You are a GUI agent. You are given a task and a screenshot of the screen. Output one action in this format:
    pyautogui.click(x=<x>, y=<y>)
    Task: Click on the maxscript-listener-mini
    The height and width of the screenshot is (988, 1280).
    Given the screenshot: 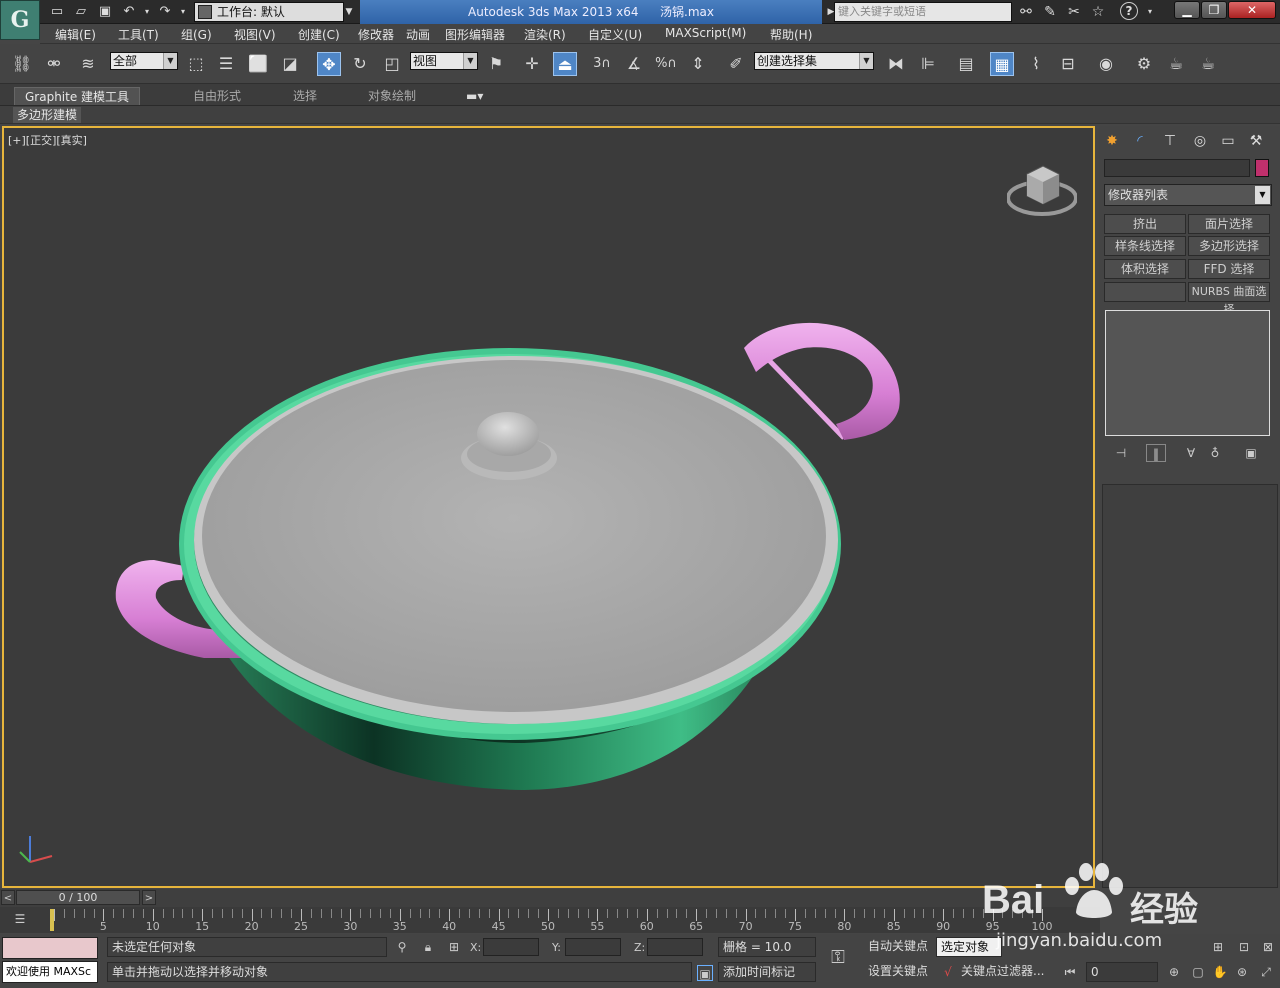 What is the action you would take?
    pyautogui.click(x=50, y=948)
    